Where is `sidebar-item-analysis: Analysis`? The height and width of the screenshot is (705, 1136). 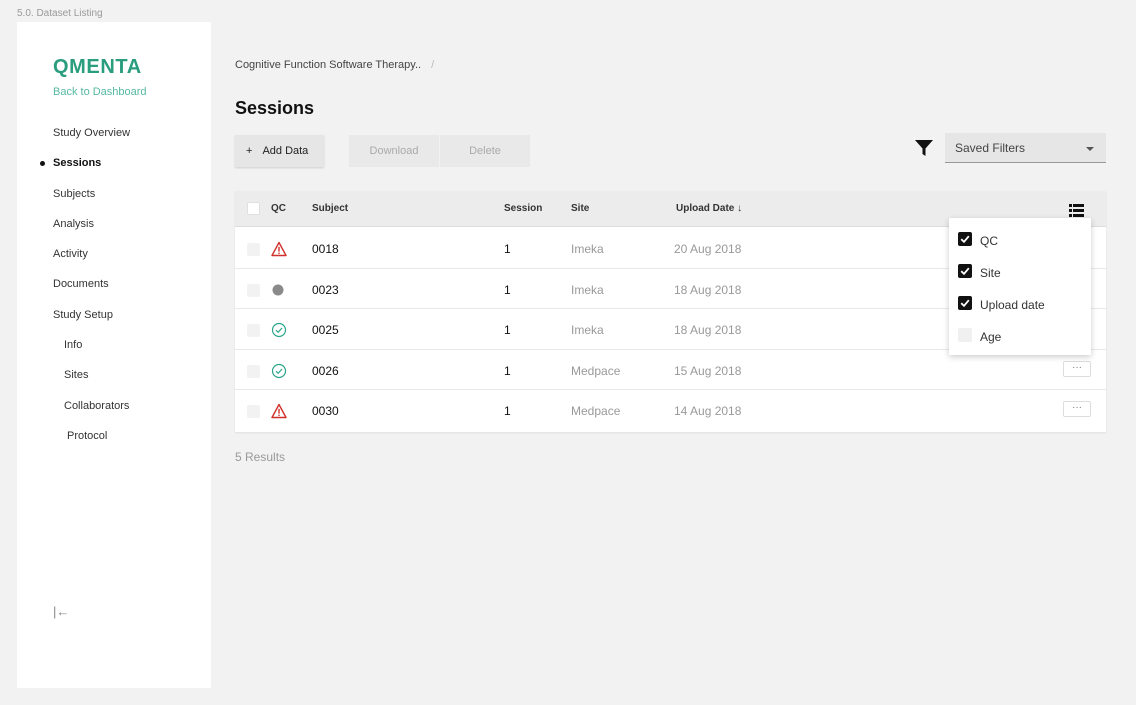 sidebar-item-analysis: Analysis is located at coordinates (114, 224).